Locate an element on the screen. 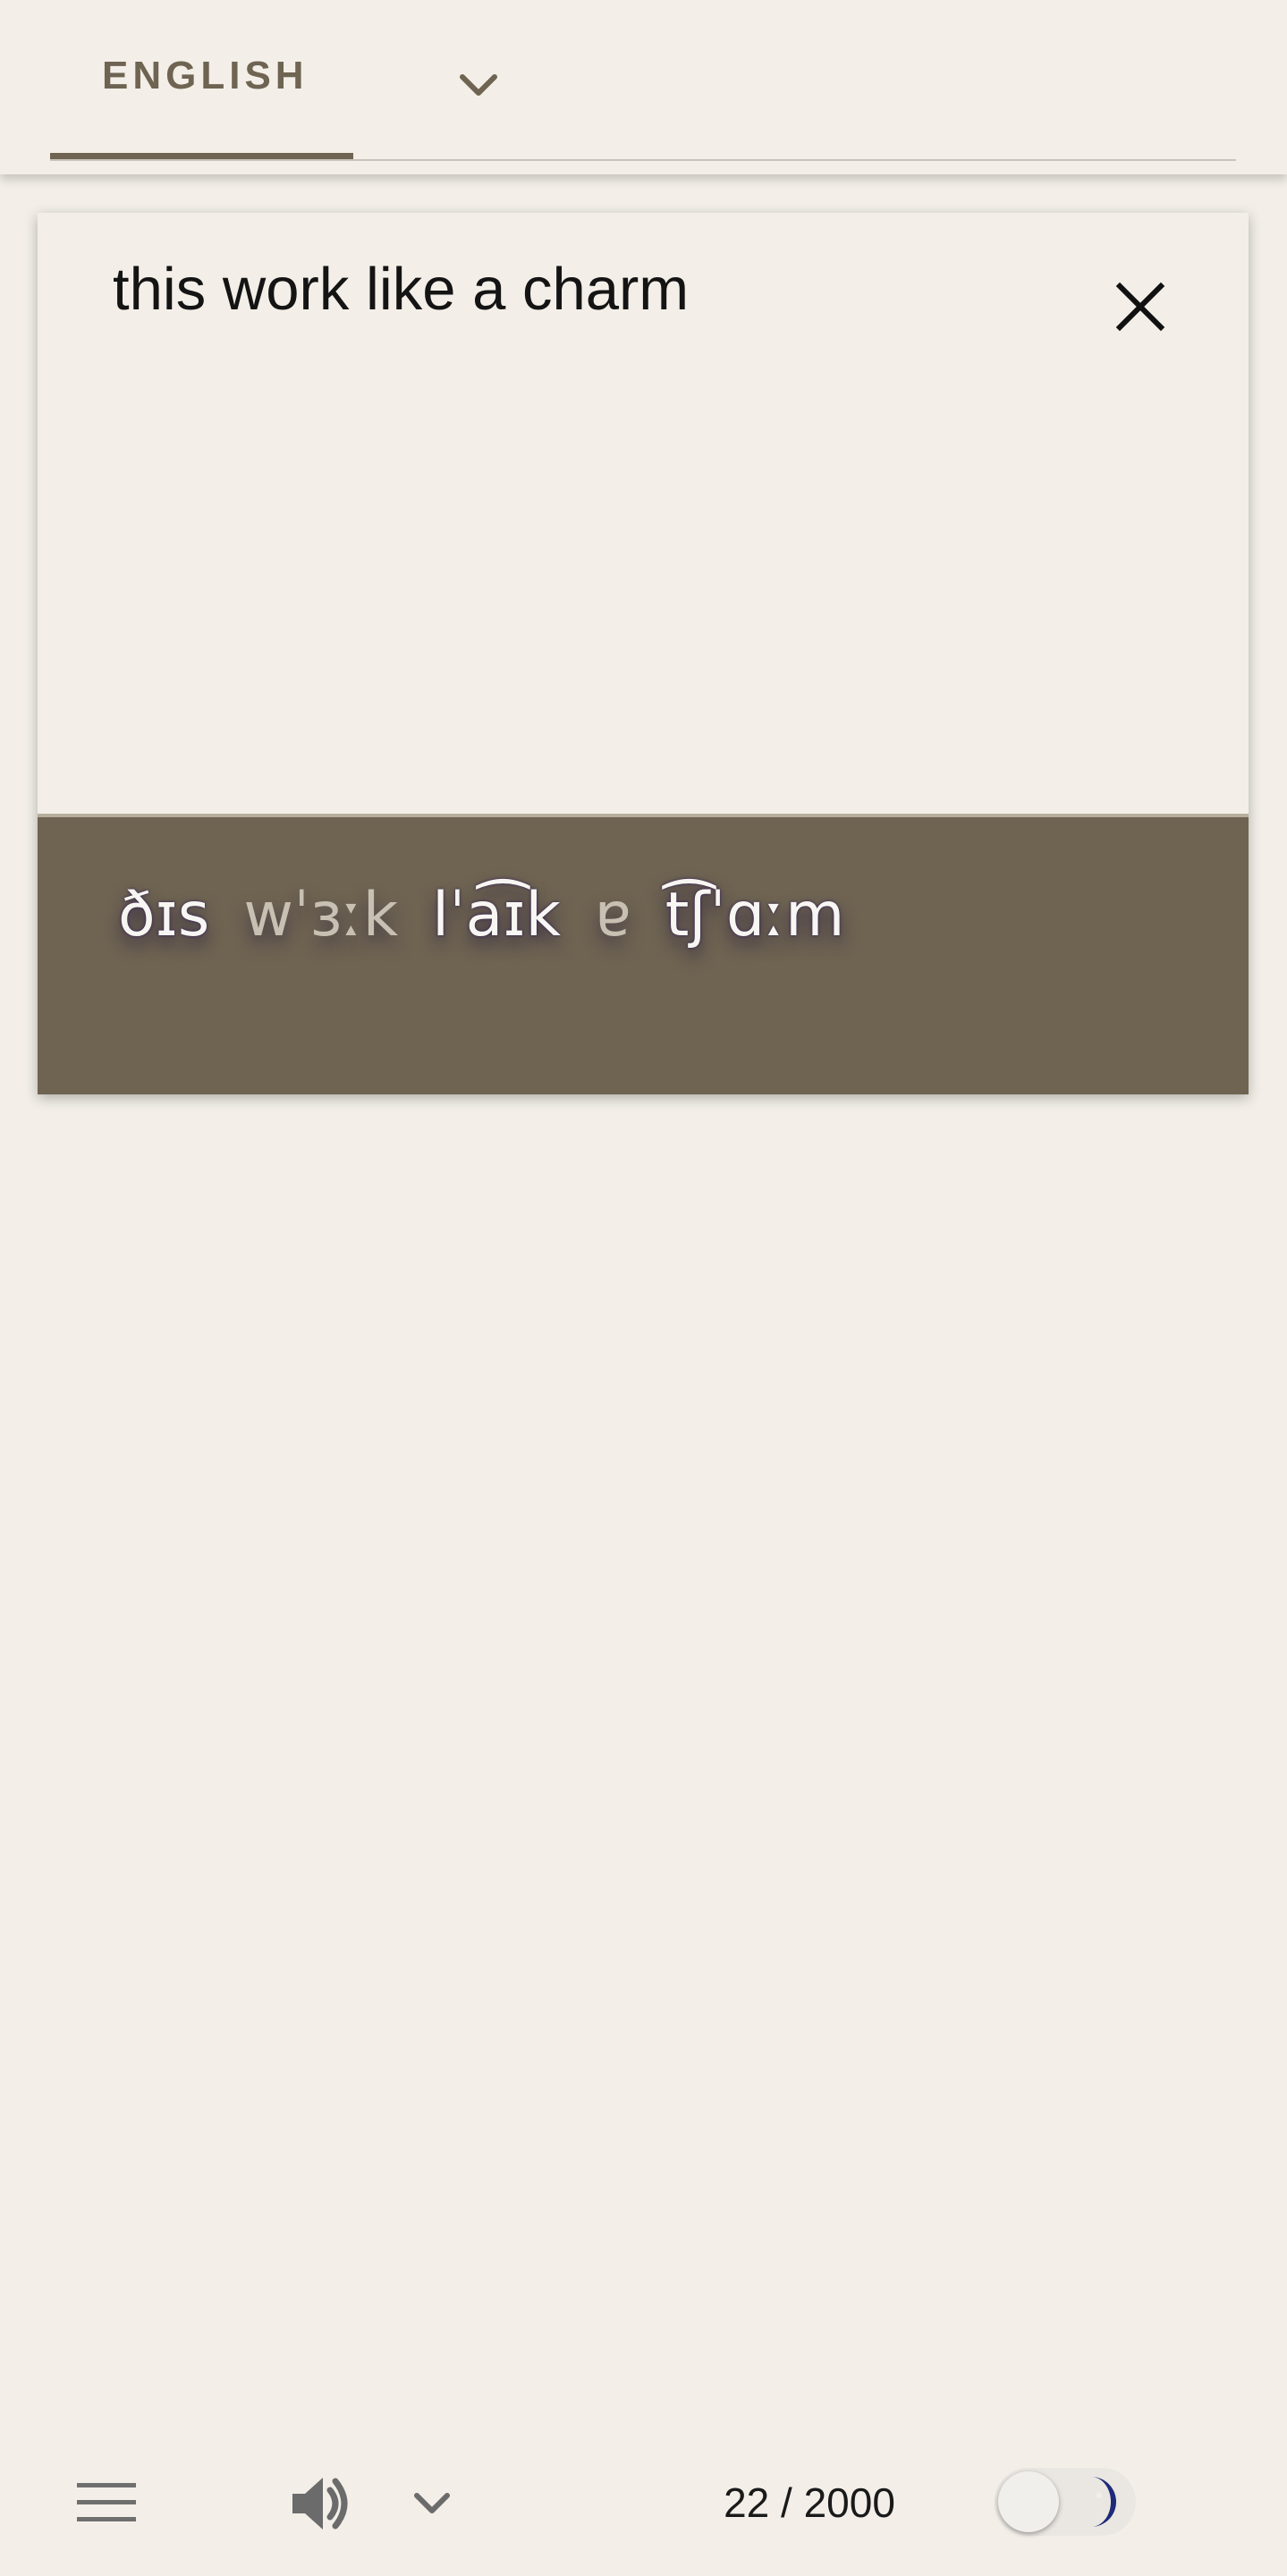  moon-icon is located at coordinates (1103, 2502).